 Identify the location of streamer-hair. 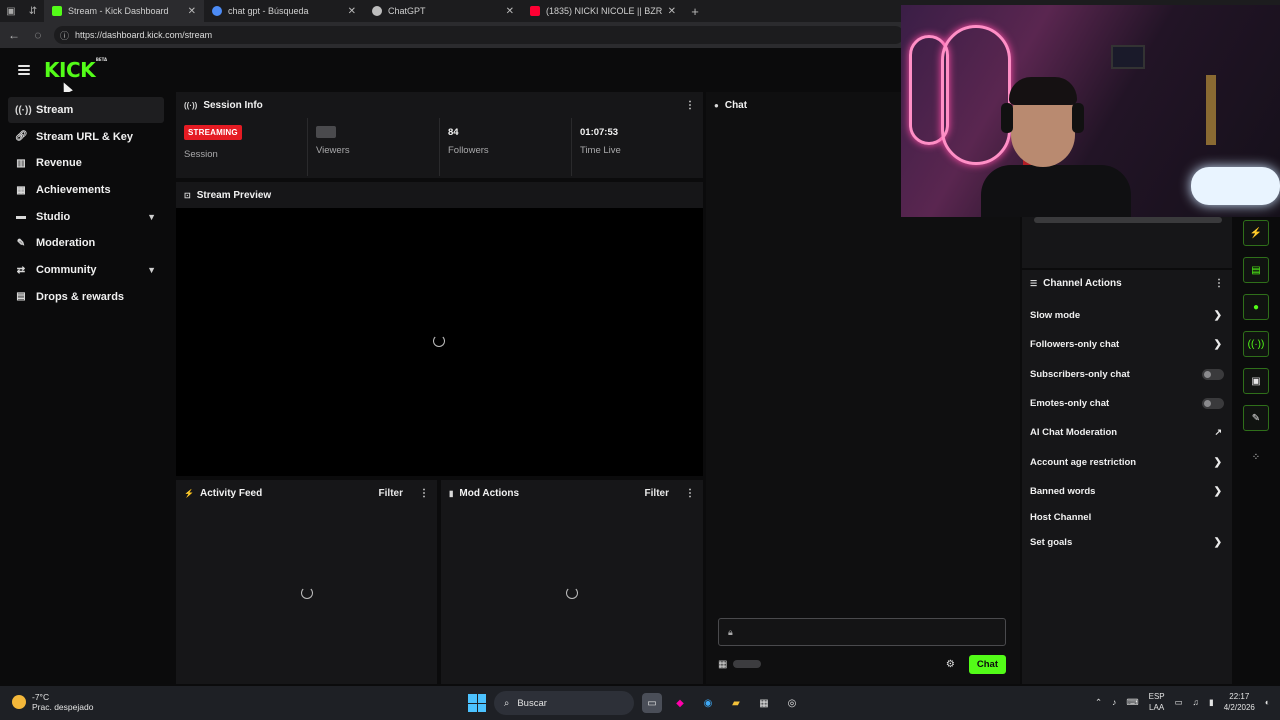
(1043, 91).